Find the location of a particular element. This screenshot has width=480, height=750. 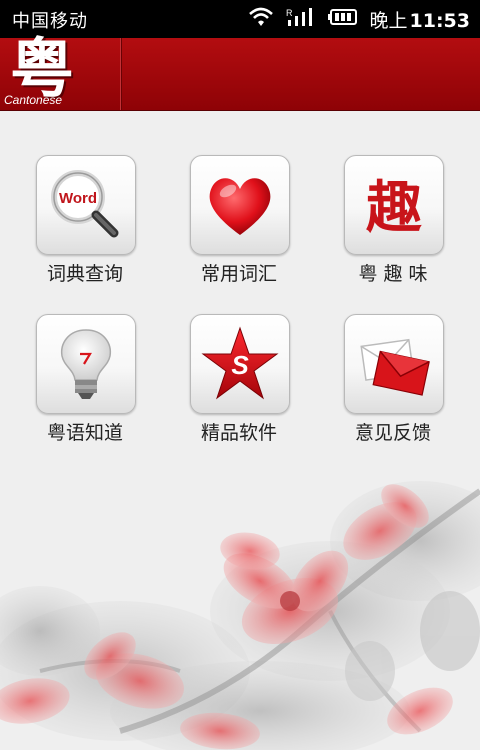

menu-label-common-words: 常用词汇 is located at coordinates (238, 274).